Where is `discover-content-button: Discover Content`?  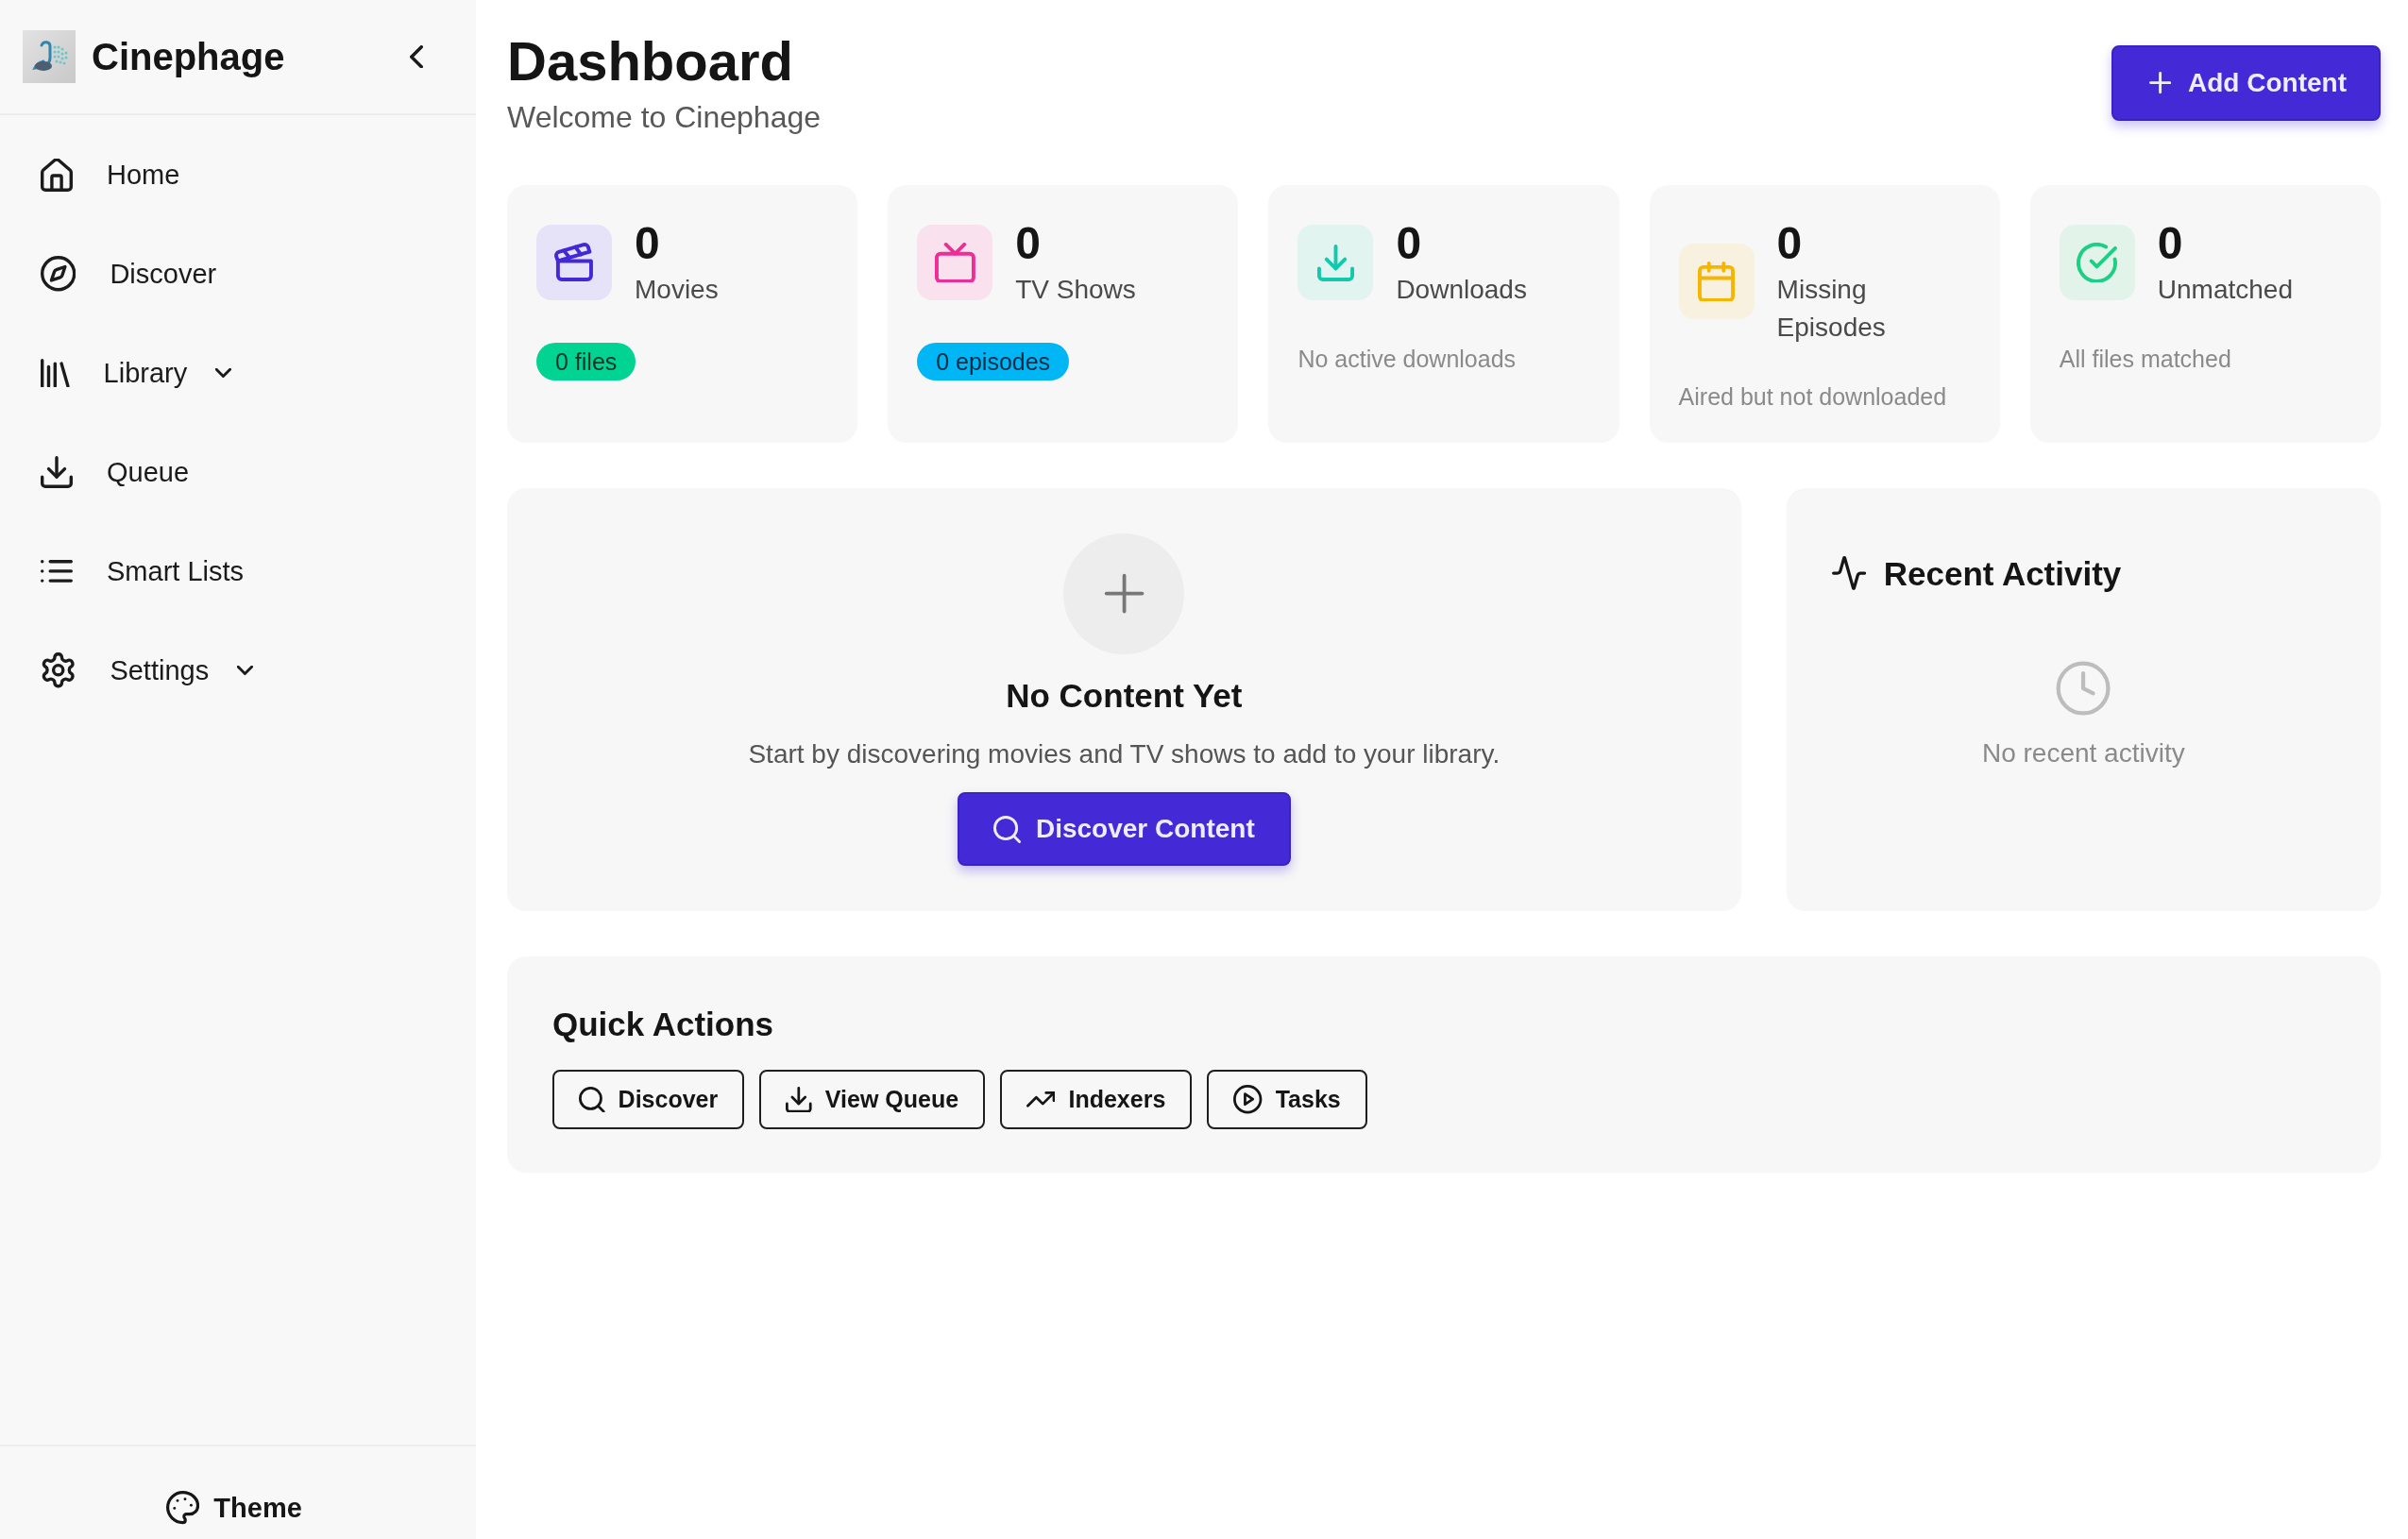
discover-content-button: Discover Content is located at coordinates (1124, 829).